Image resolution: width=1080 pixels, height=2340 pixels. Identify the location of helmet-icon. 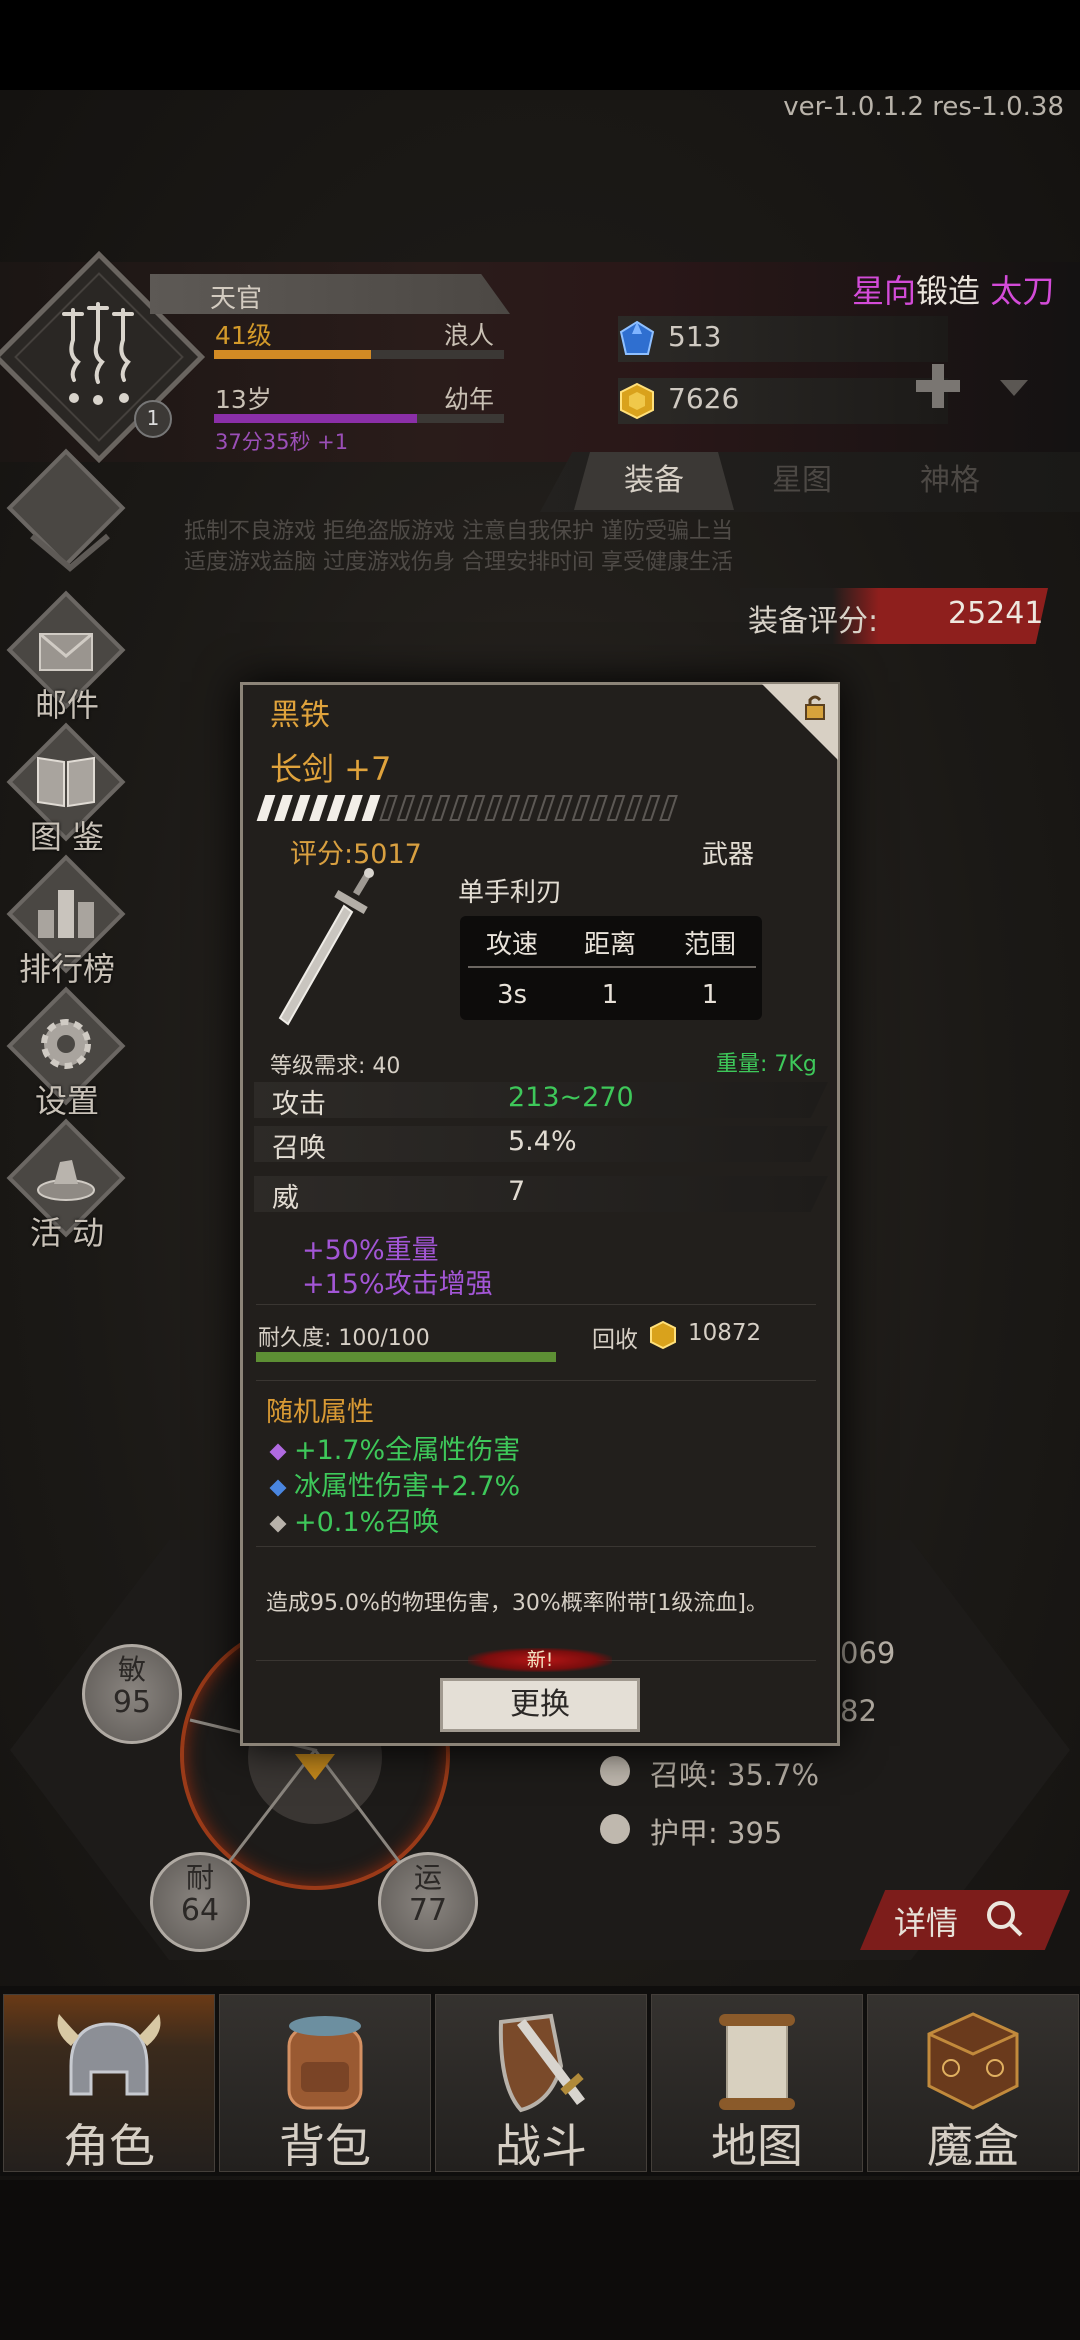
(109, 2055).